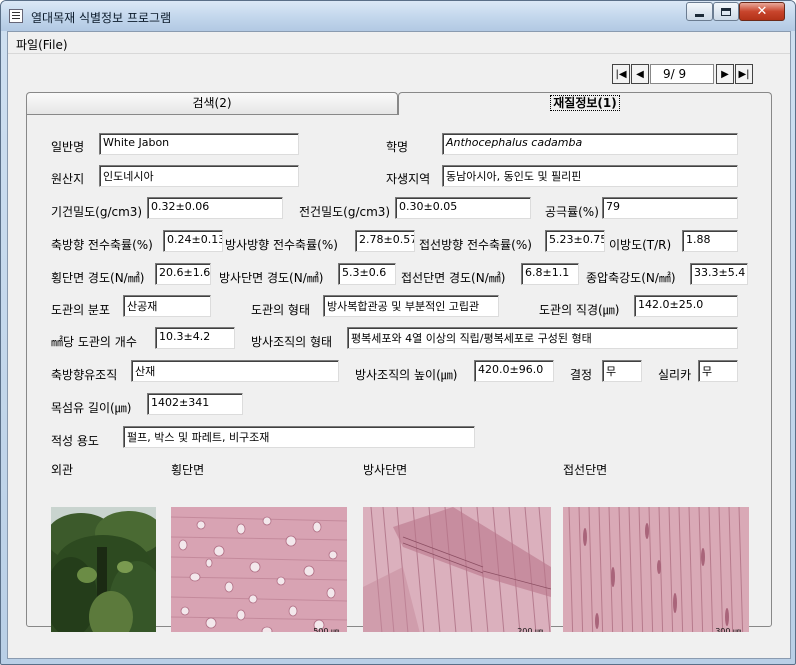 This screenshot has width=796, height=665. Describe the element at coordinates (101, 18) in the screenshot. I see `window-title: 열대목재 식별정보 프로그램` at that location.